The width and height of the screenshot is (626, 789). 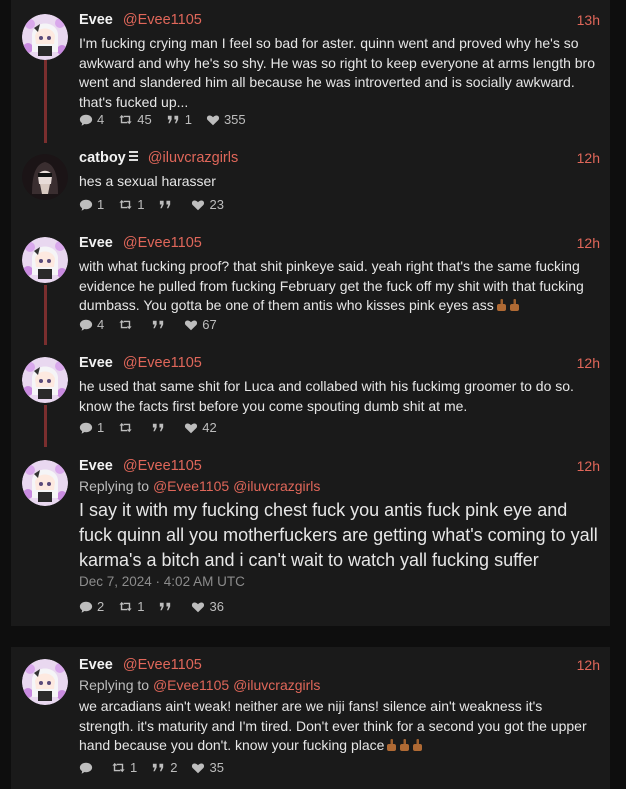 I want to click on tweet-header: Evee @Evee1105 13h, so click(x=339, y=22).